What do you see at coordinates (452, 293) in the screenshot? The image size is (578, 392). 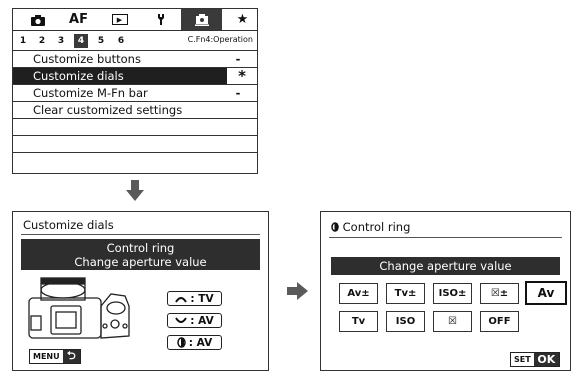 I see `option-iso-compensation: ISO±` at bounding box center [452, 293].